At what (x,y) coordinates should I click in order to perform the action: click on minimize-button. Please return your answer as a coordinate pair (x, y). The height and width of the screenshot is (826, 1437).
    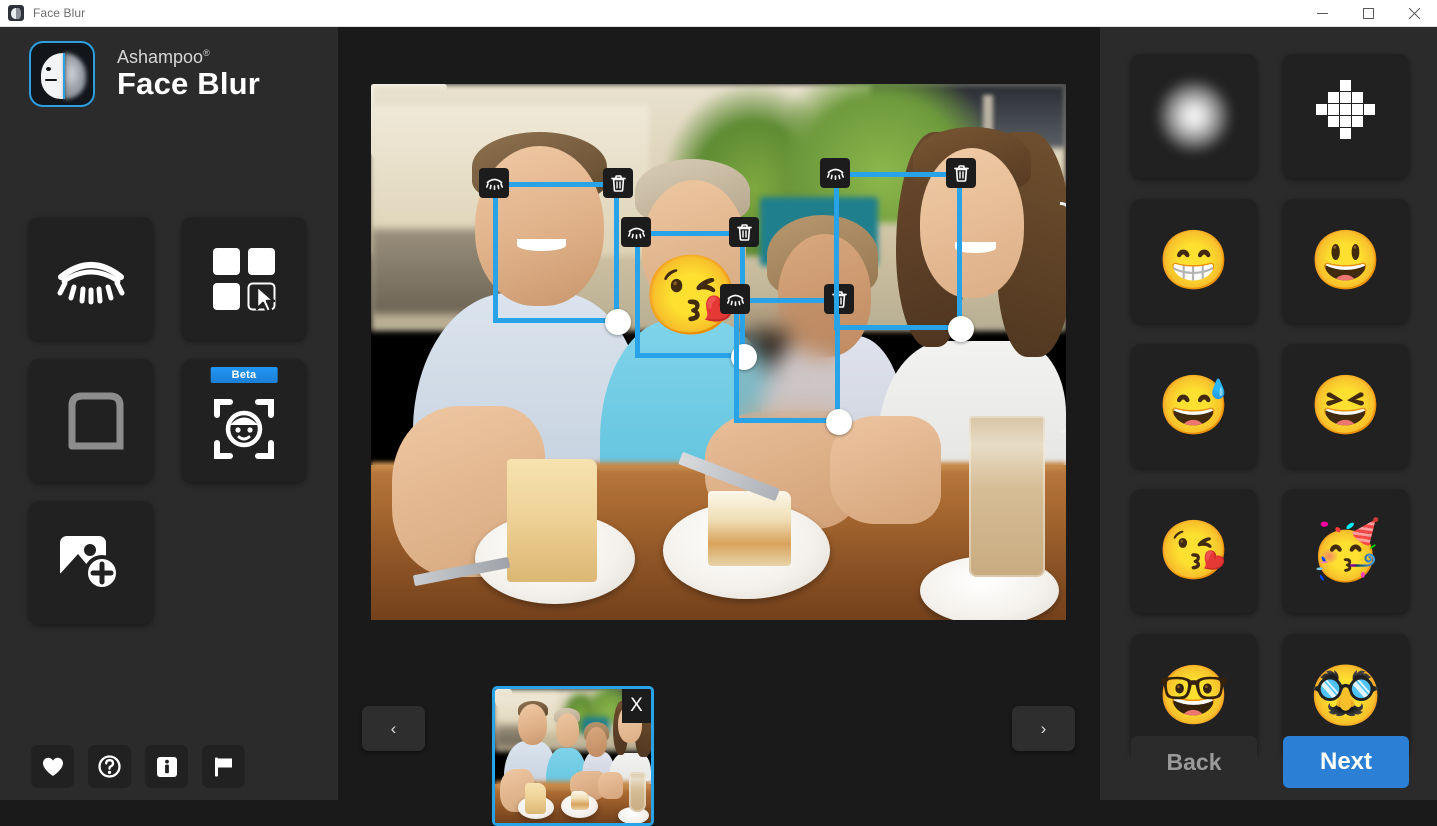
    Looking at the image, I should click on (1322, 13).